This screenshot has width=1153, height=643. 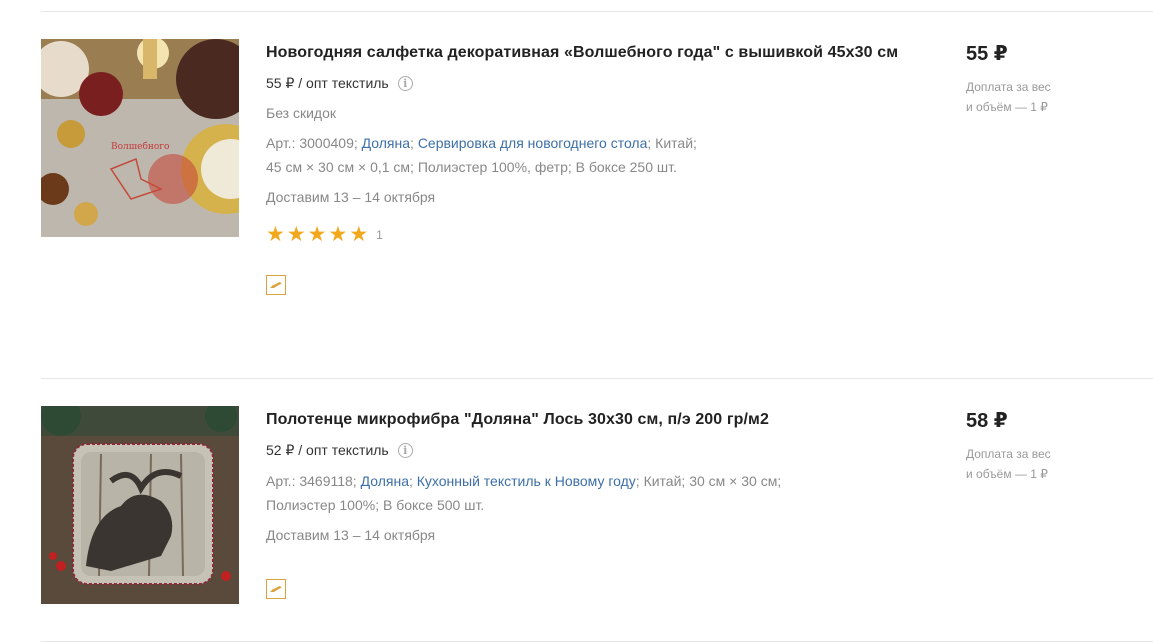 I want to click on price: 58 ₽, so click(x=987, y=421).